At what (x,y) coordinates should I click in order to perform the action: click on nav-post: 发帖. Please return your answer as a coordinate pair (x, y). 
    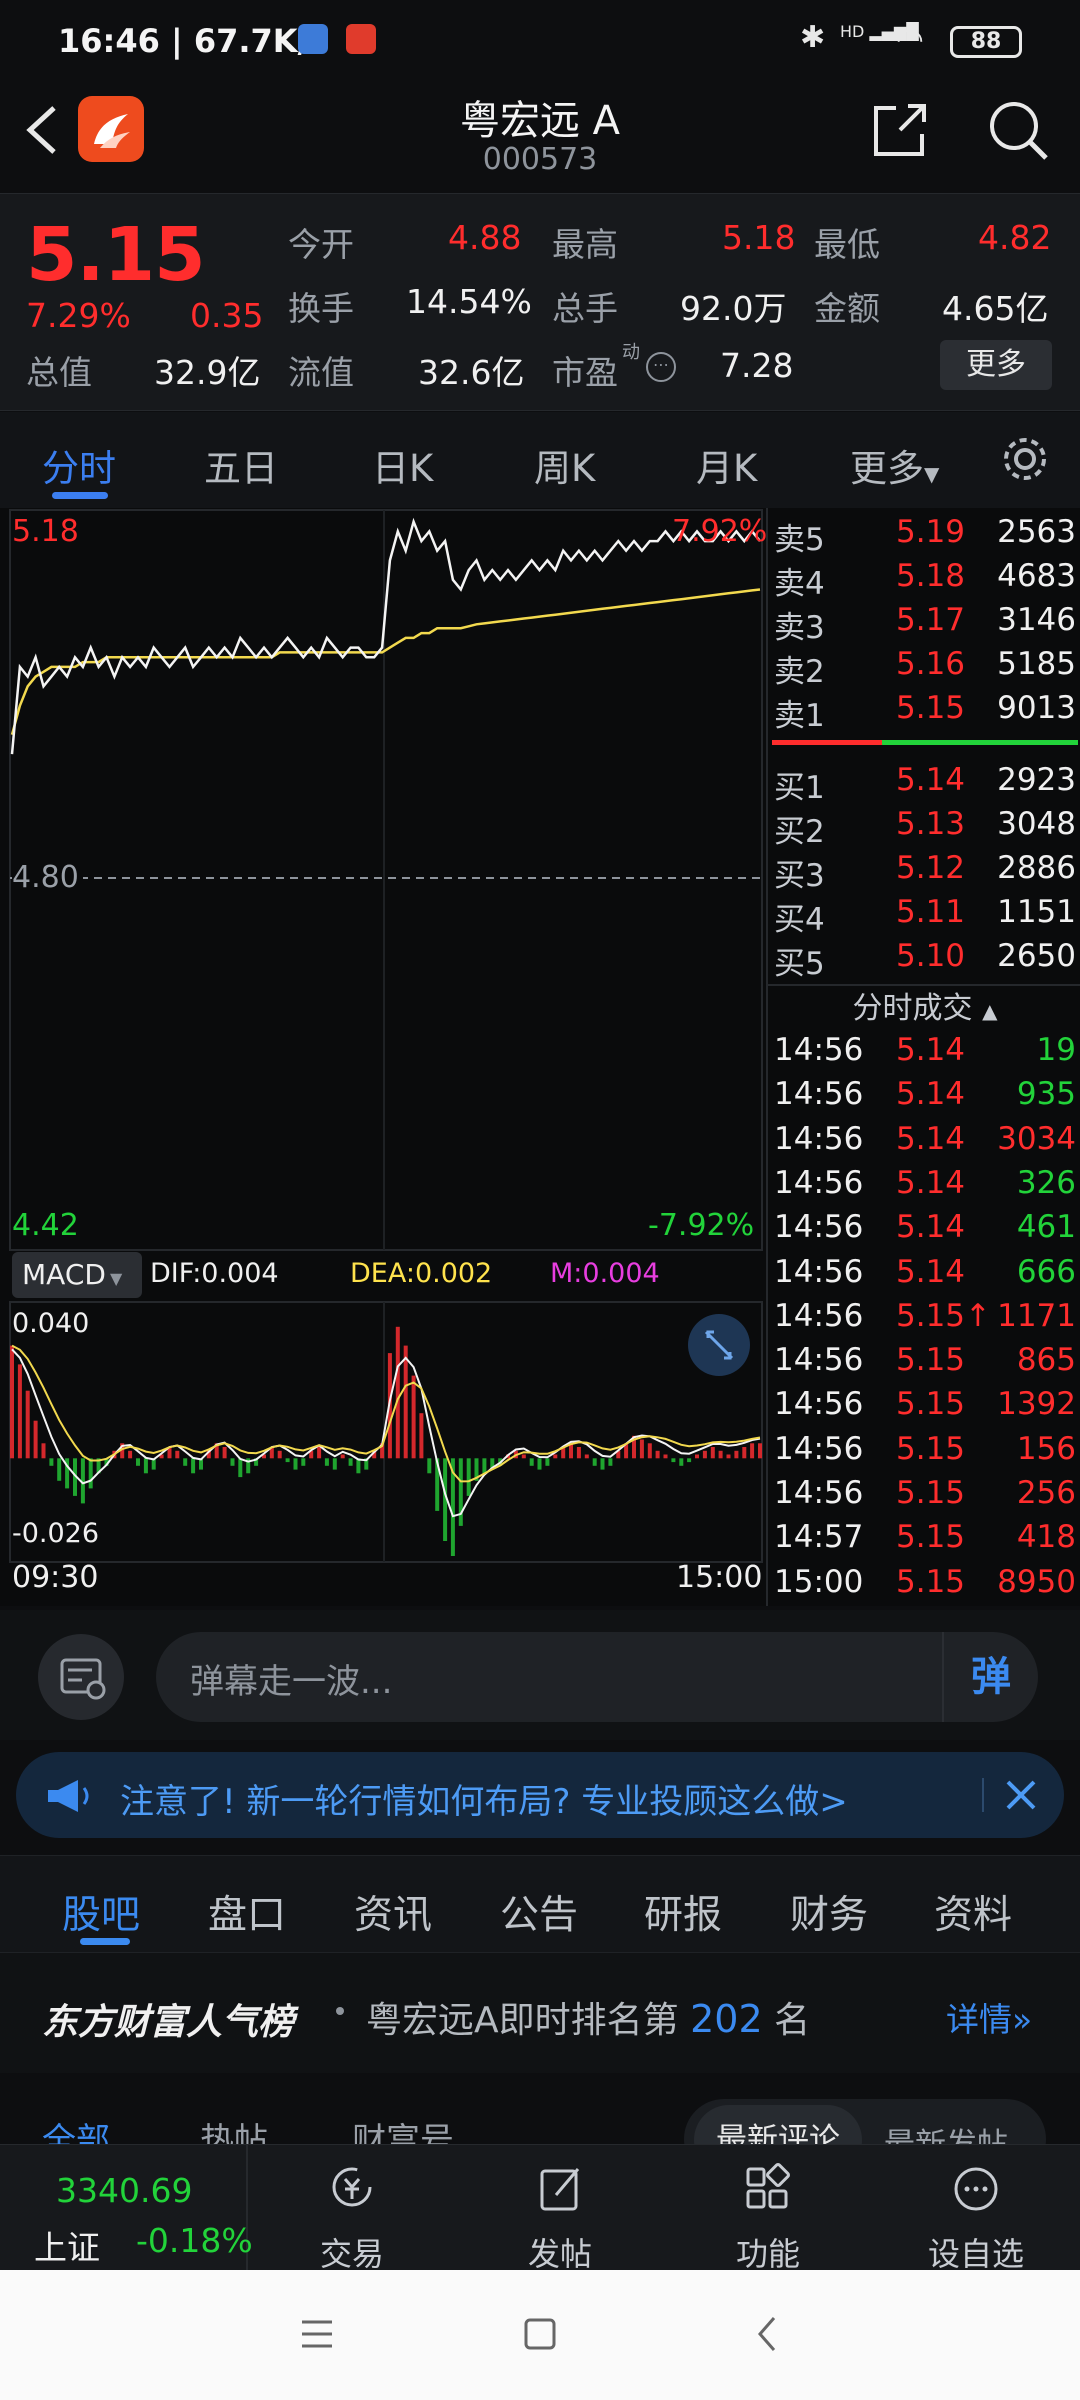
    Looking at the image, I should click on (560, 2209).